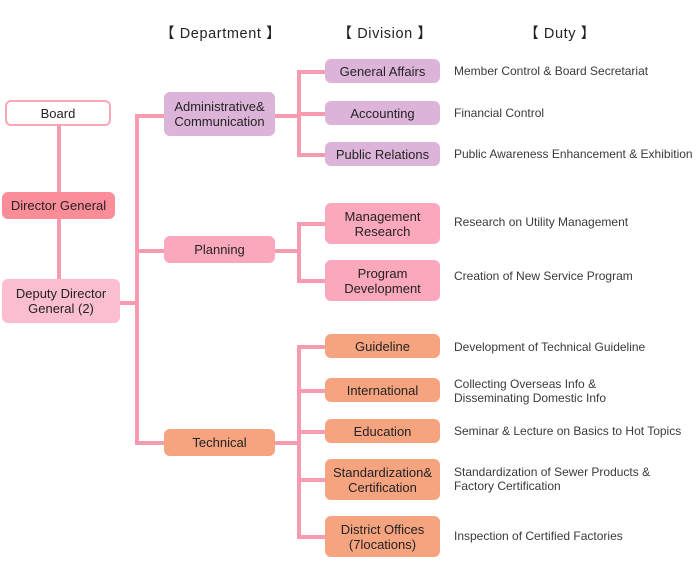  I want to click on connector-board-to-director, so click(59, 158).